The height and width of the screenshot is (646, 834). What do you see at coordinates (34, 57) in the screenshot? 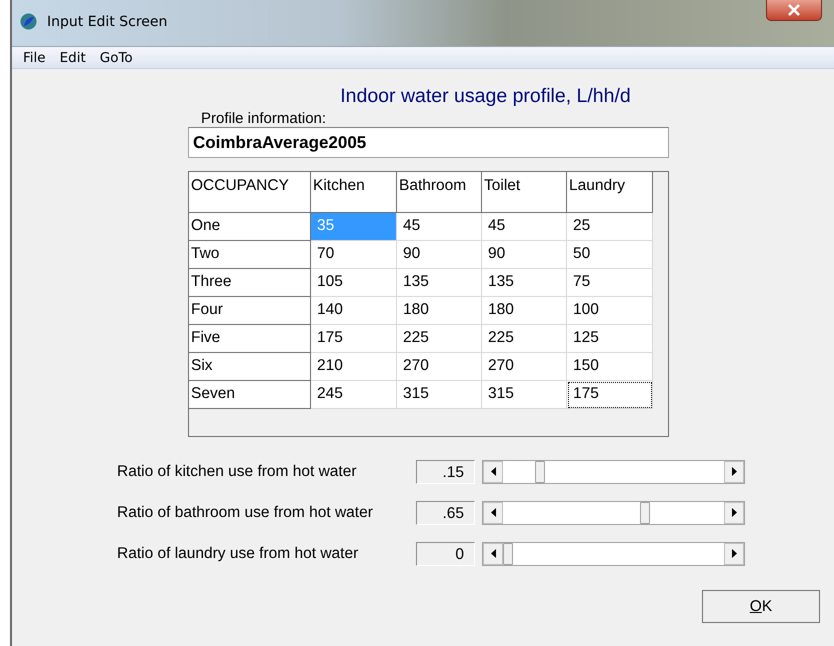
I see `menu-item: File` at bounding box center [34, 57].